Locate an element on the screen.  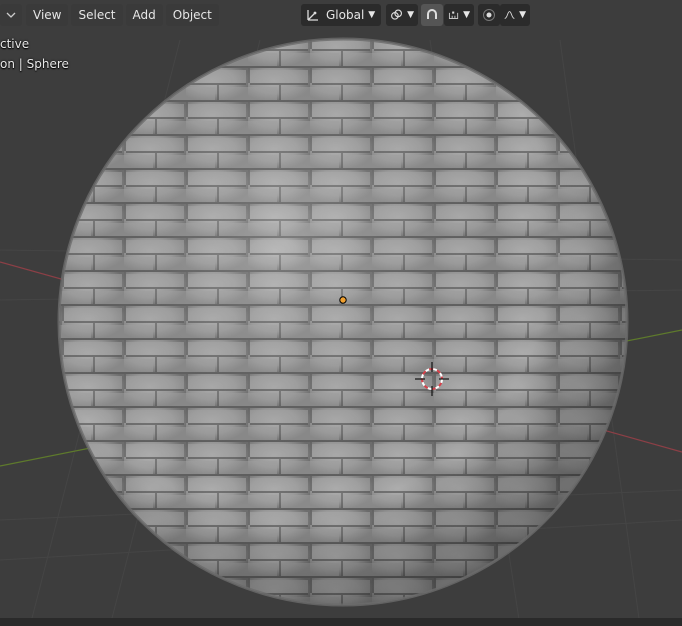
proportional-edit-toggle is located at coordinates (489, 15).